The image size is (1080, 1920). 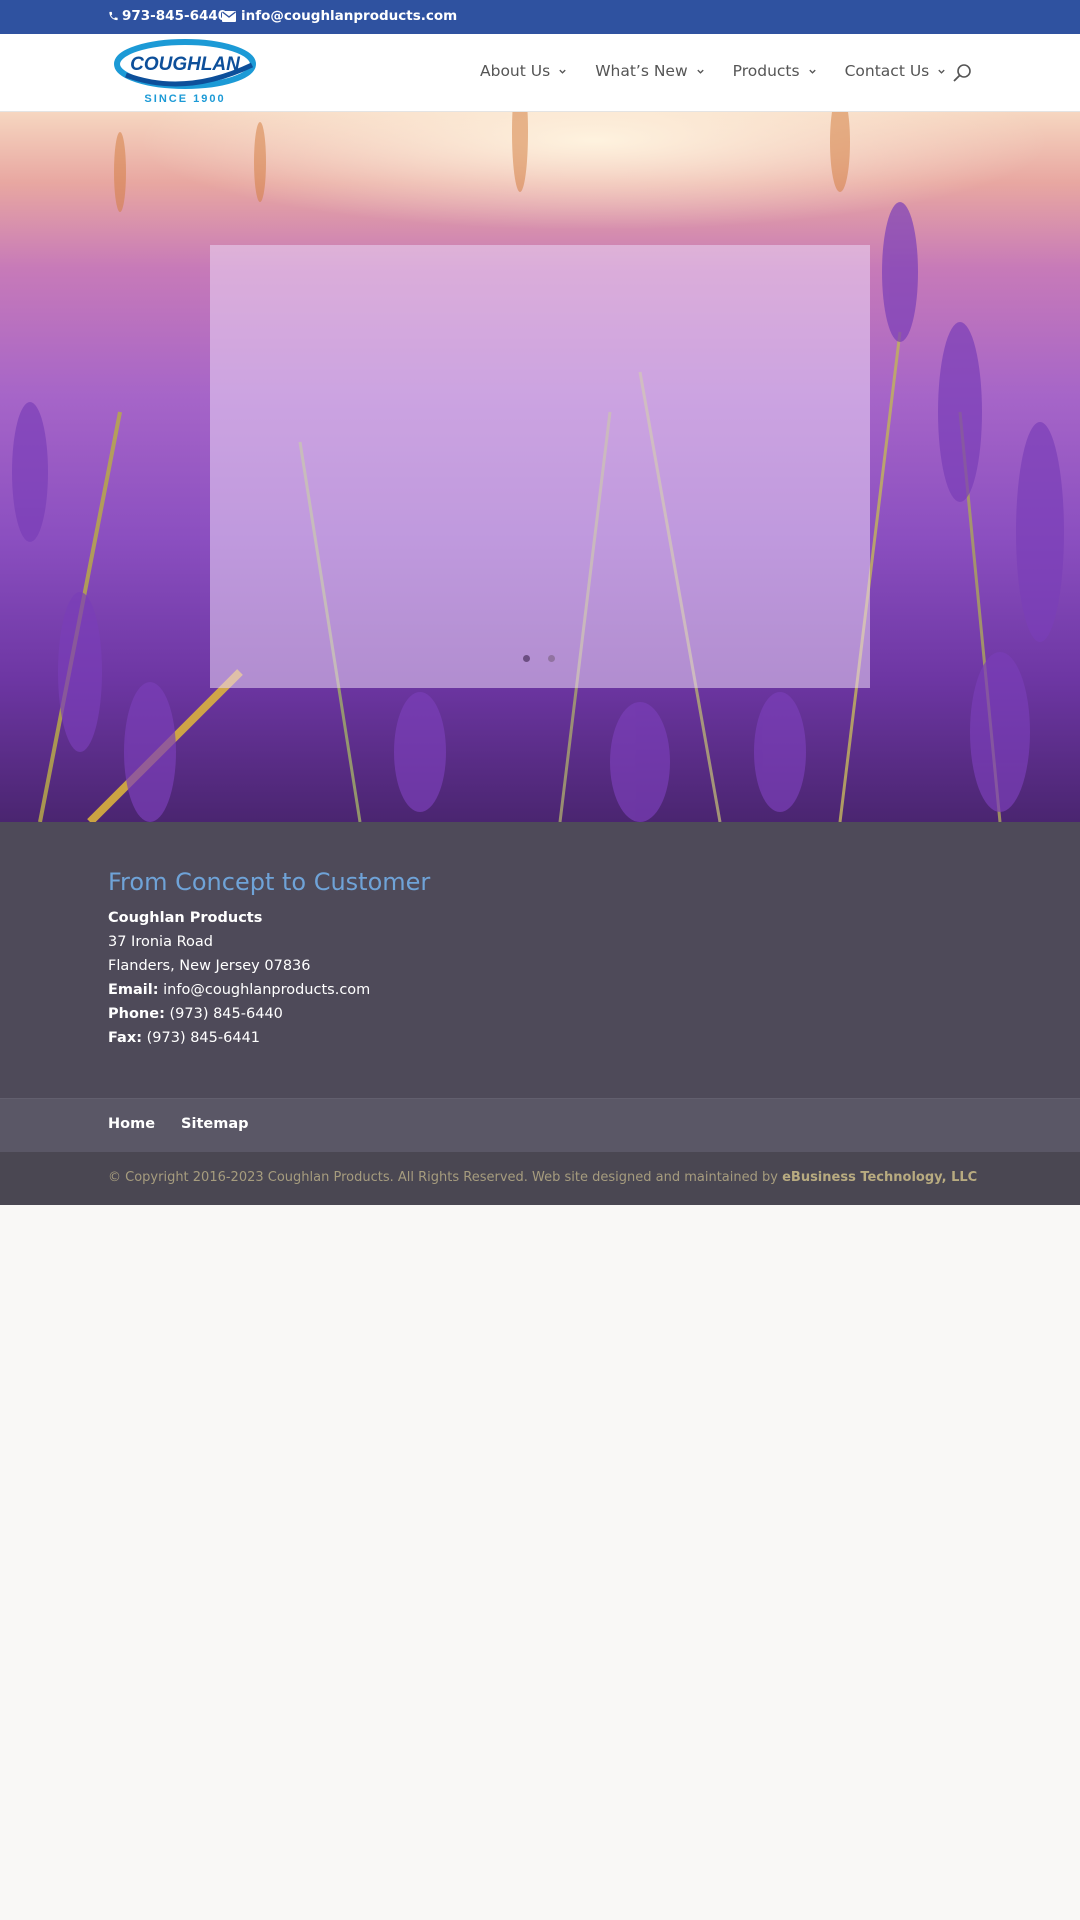 I want to click on search-button, so click(x=962, y=73).